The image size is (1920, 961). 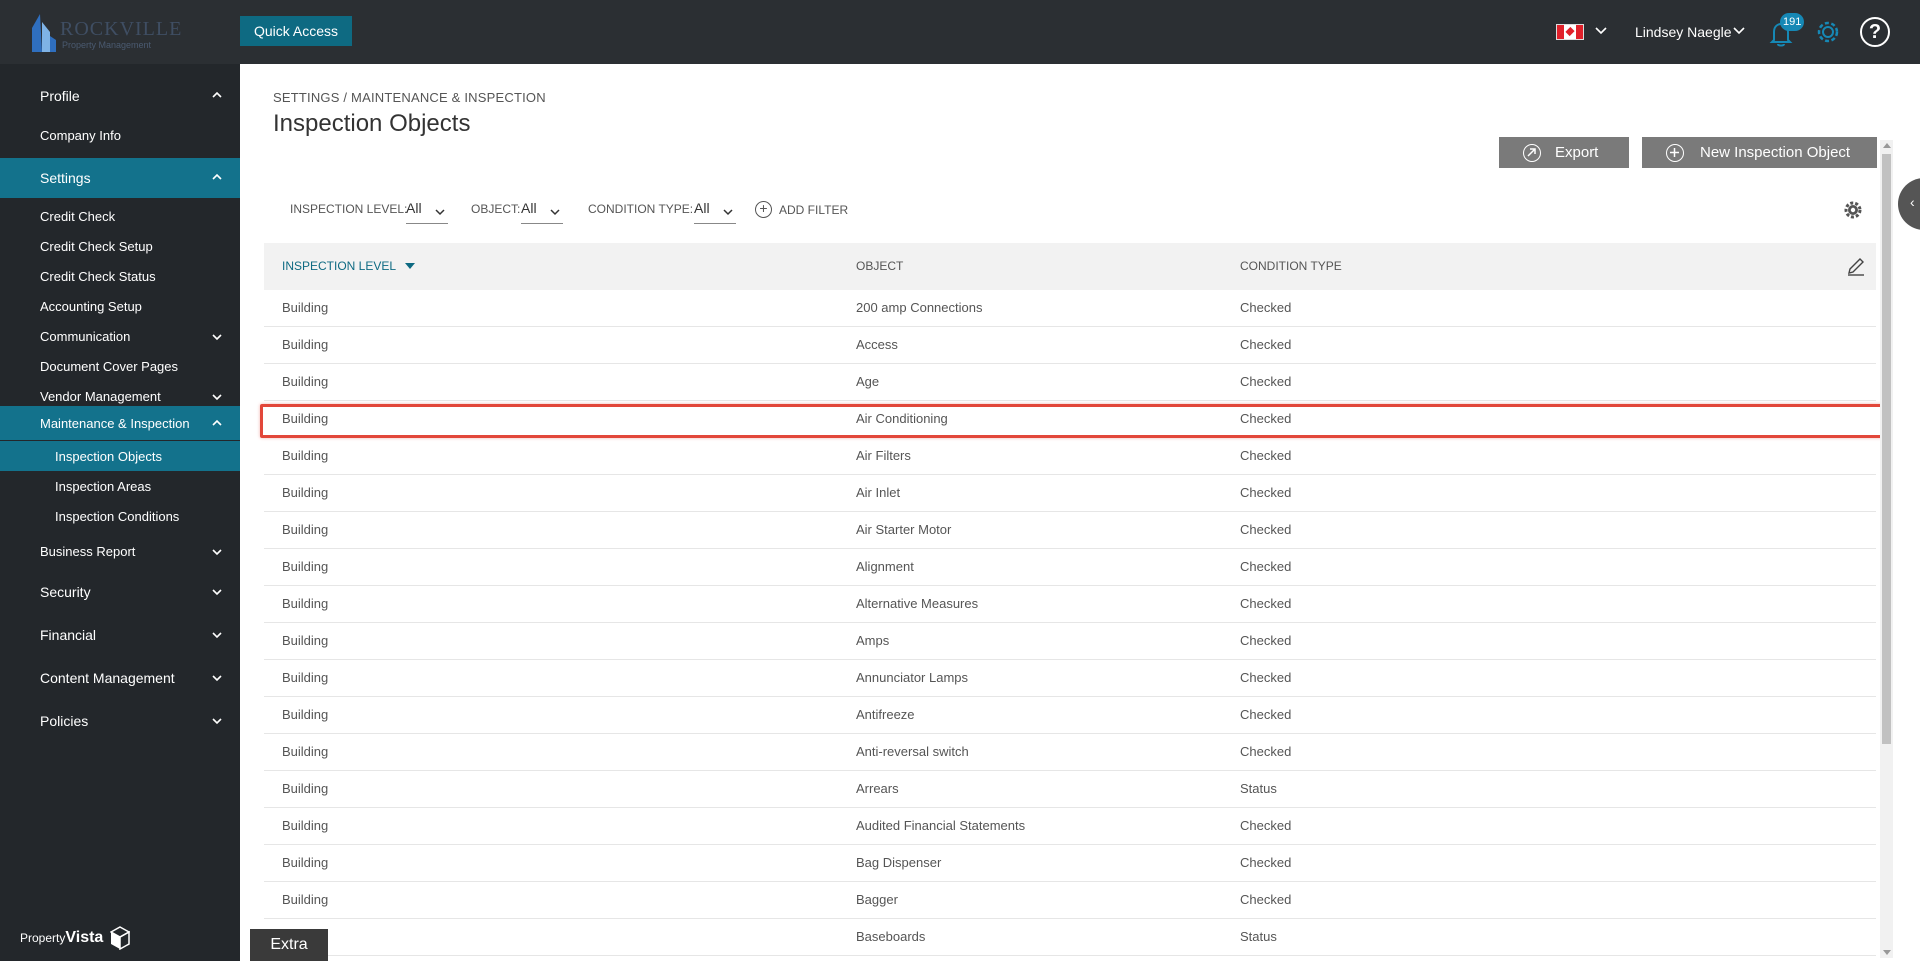 I want to click on table-settings-gear-icon, so click(x=1853, y=210).